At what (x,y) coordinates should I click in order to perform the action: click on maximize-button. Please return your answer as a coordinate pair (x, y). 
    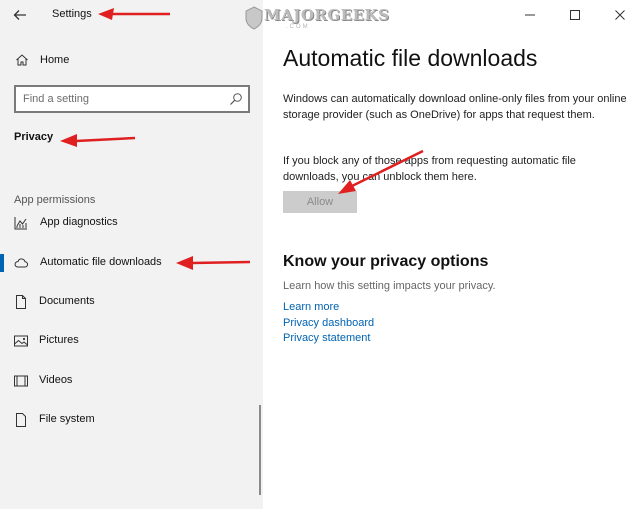
    Looking at the image, I should click on (575, 15).